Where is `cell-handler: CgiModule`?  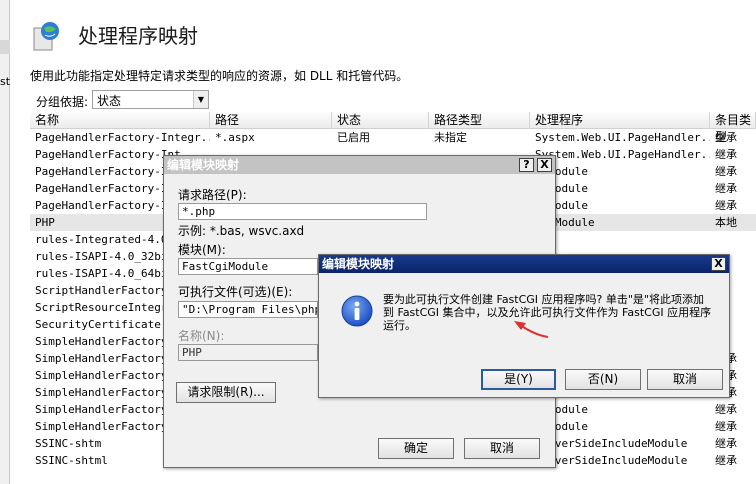
cell-handler: CgiModule is located at coordinates (565, 222).